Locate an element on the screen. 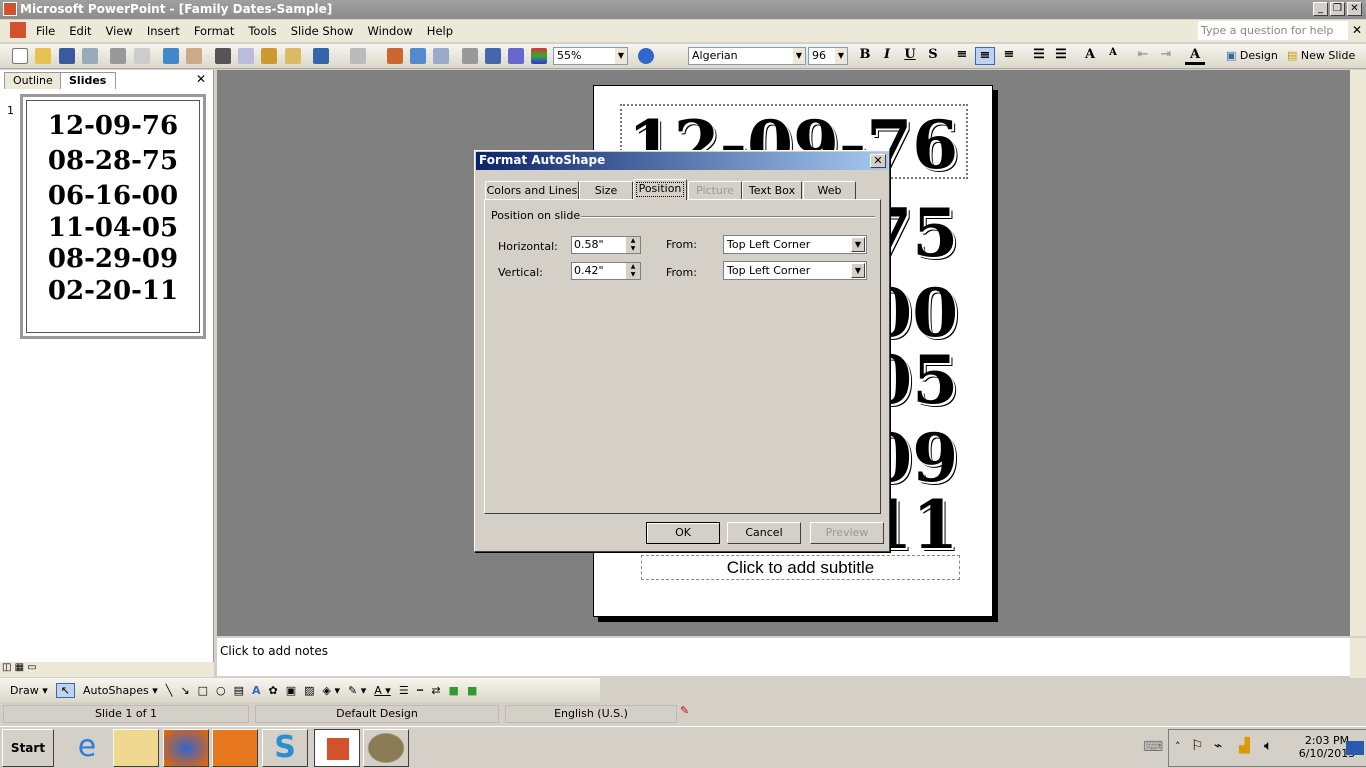  undo-icon is located at coordinates (321, 56).